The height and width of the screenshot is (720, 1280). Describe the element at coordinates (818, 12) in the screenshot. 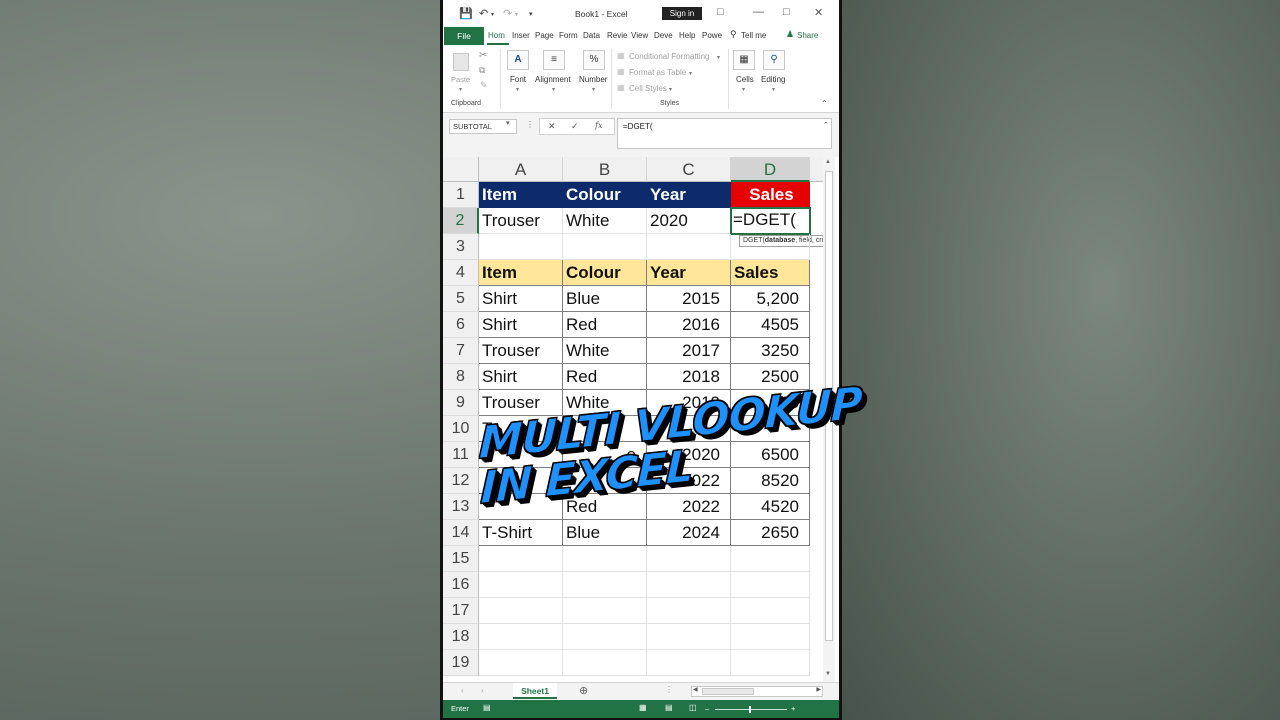

I see `close-icon: ✕` at that location.